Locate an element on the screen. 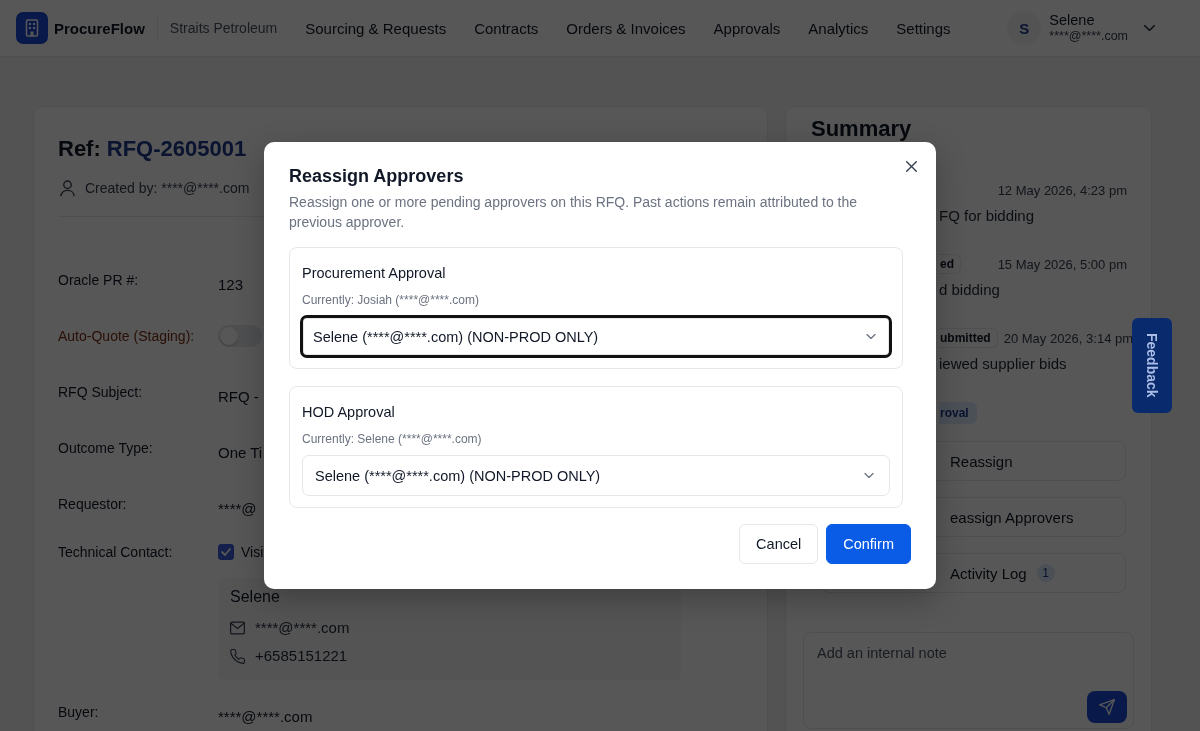  field-value: 123 is located at coordinates (231, 285).